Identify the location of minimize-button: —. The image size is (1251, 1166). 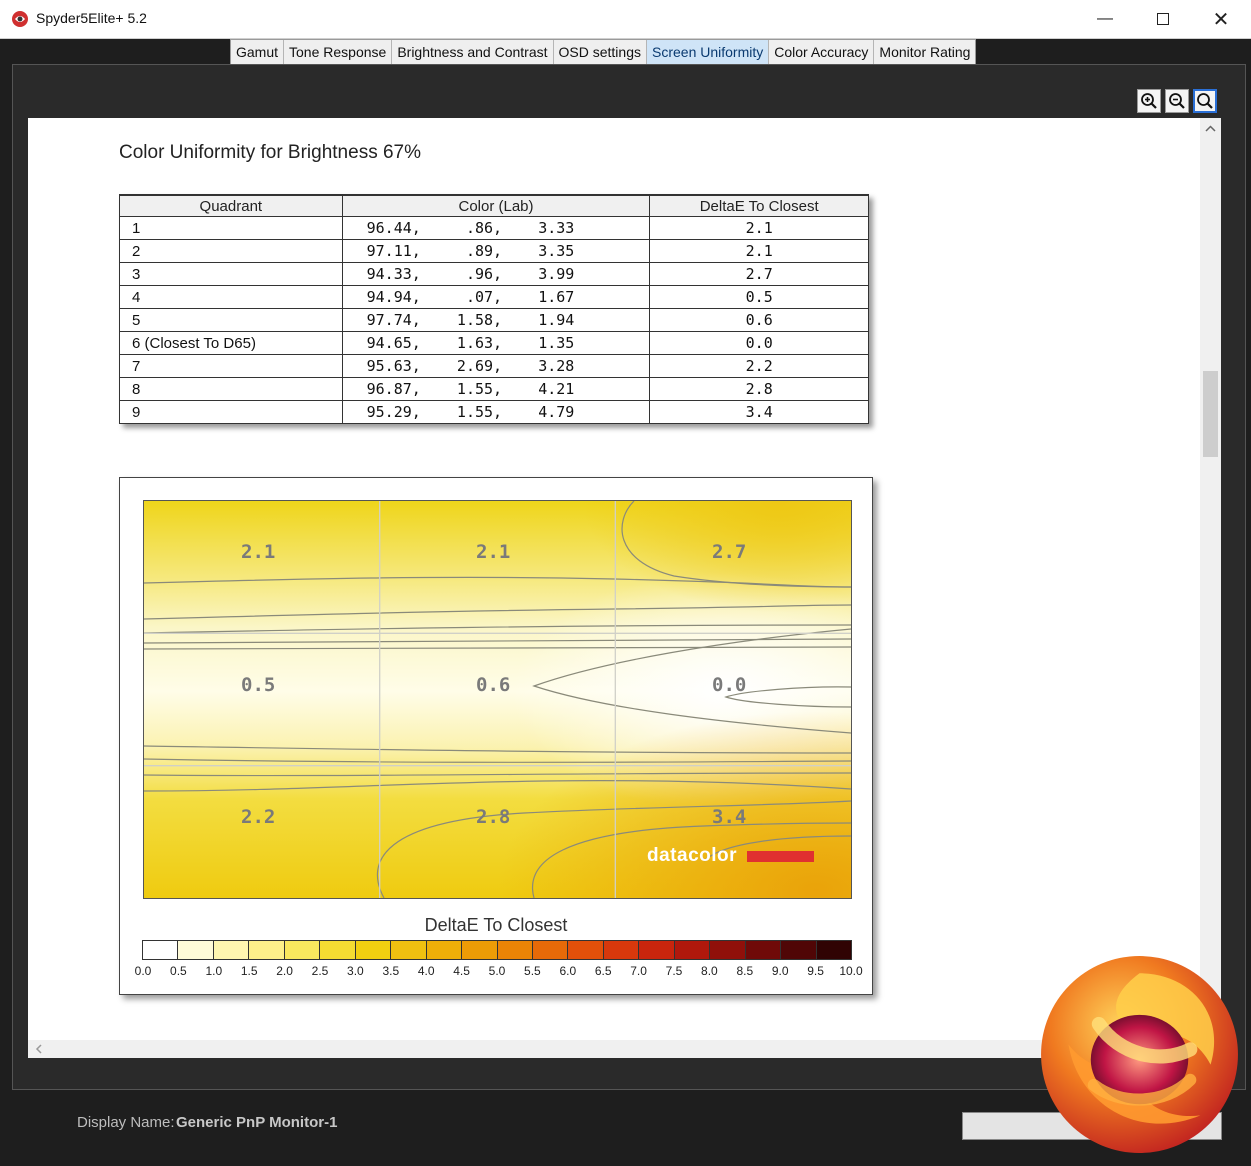
(1105, 19).